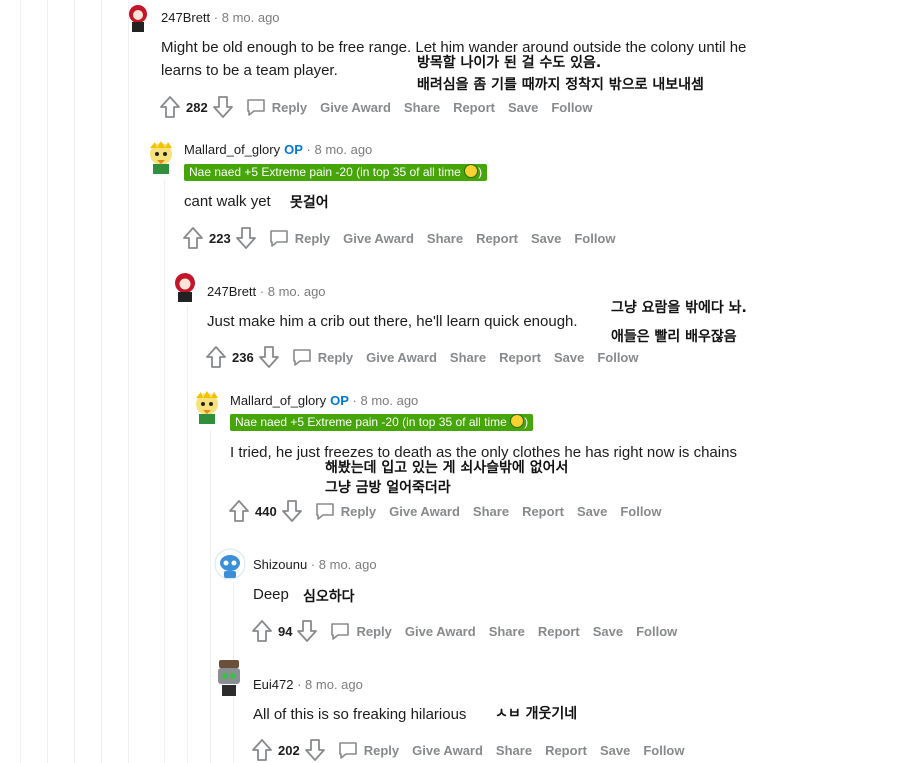 The image size is (900, 763). Describe the element at coordinates (360, 714) in the screenshot. I see `comment-text: All of this is so freaking hilarious` at that location.